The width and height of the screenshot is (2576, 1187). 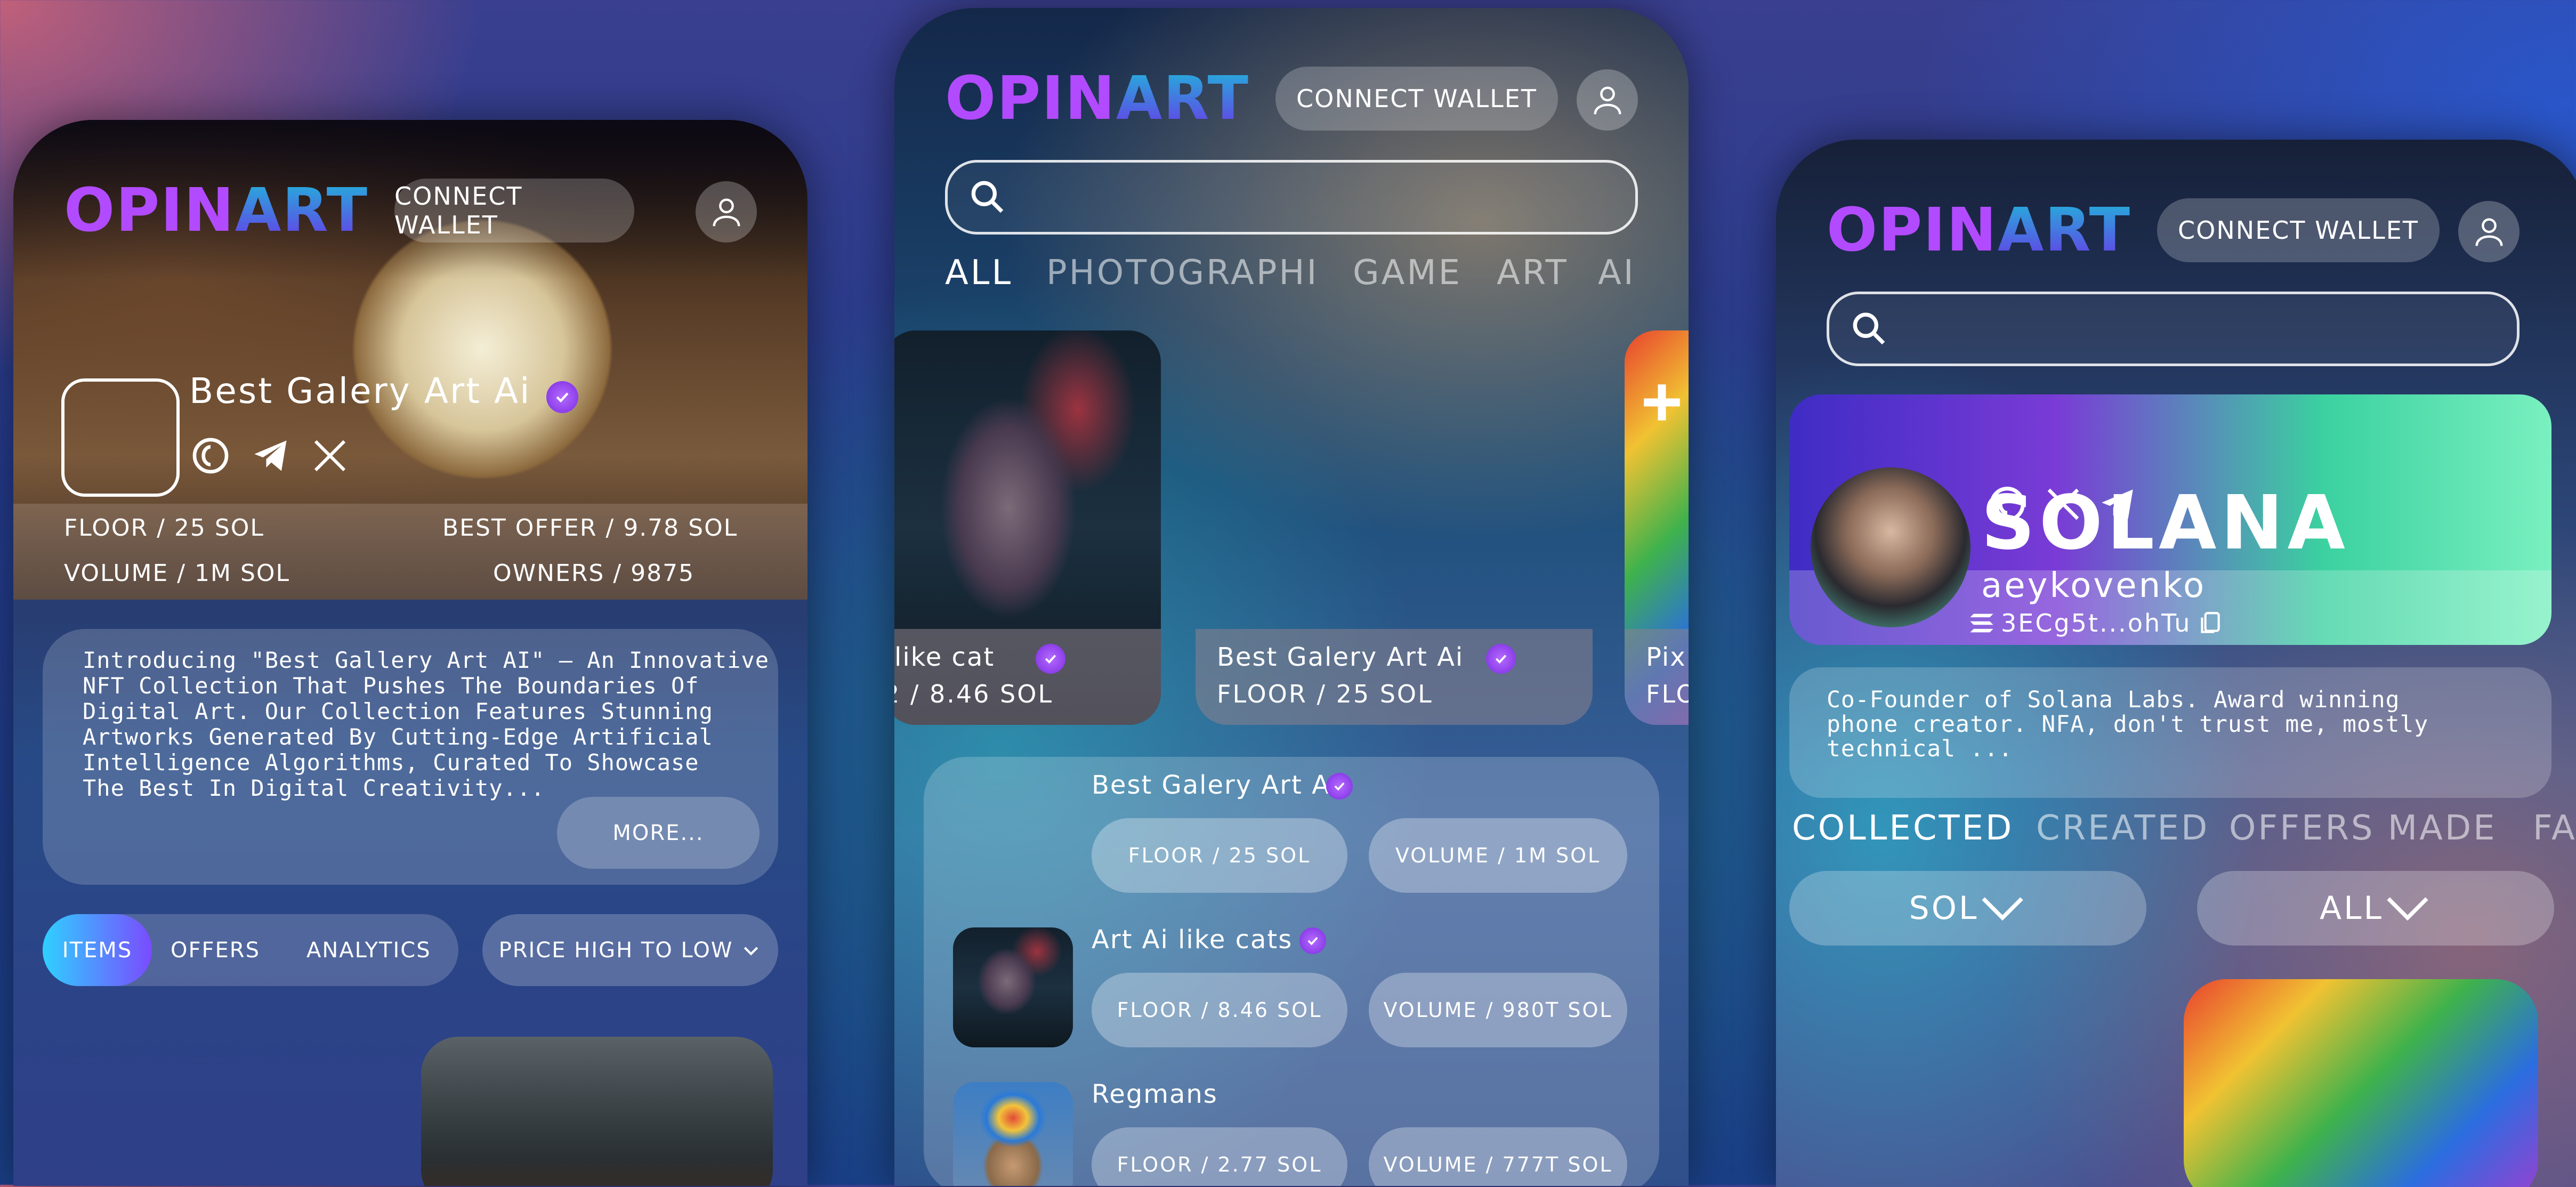 I want to click on tab-ai: AI, so click(x=1617, y=273).